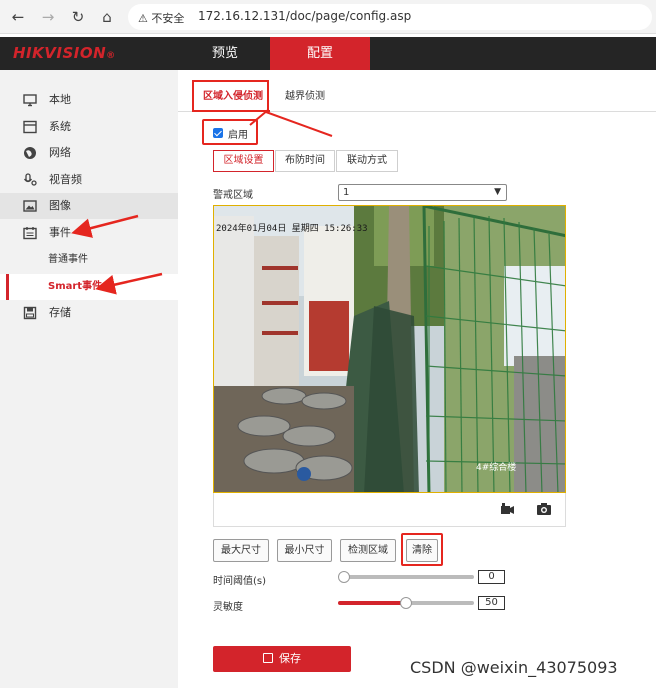 This screenshot has height=688, width=656. What do you see at coordinates (491, 577) in the screenshot?
I see `time-threshold-input: 0` at bounding box center [491, 577].